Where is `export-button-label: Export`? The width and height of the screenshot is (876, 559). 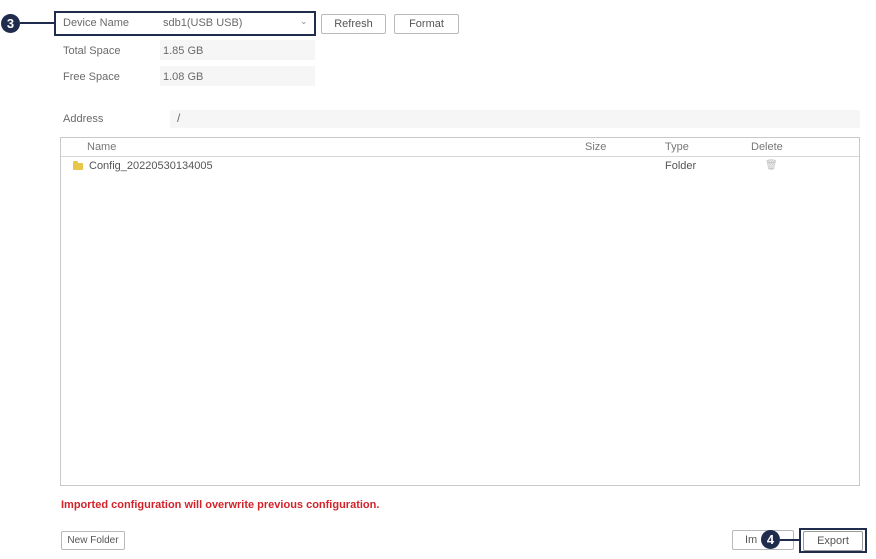 export-button-label: Export is located at coordinates (833, 541).